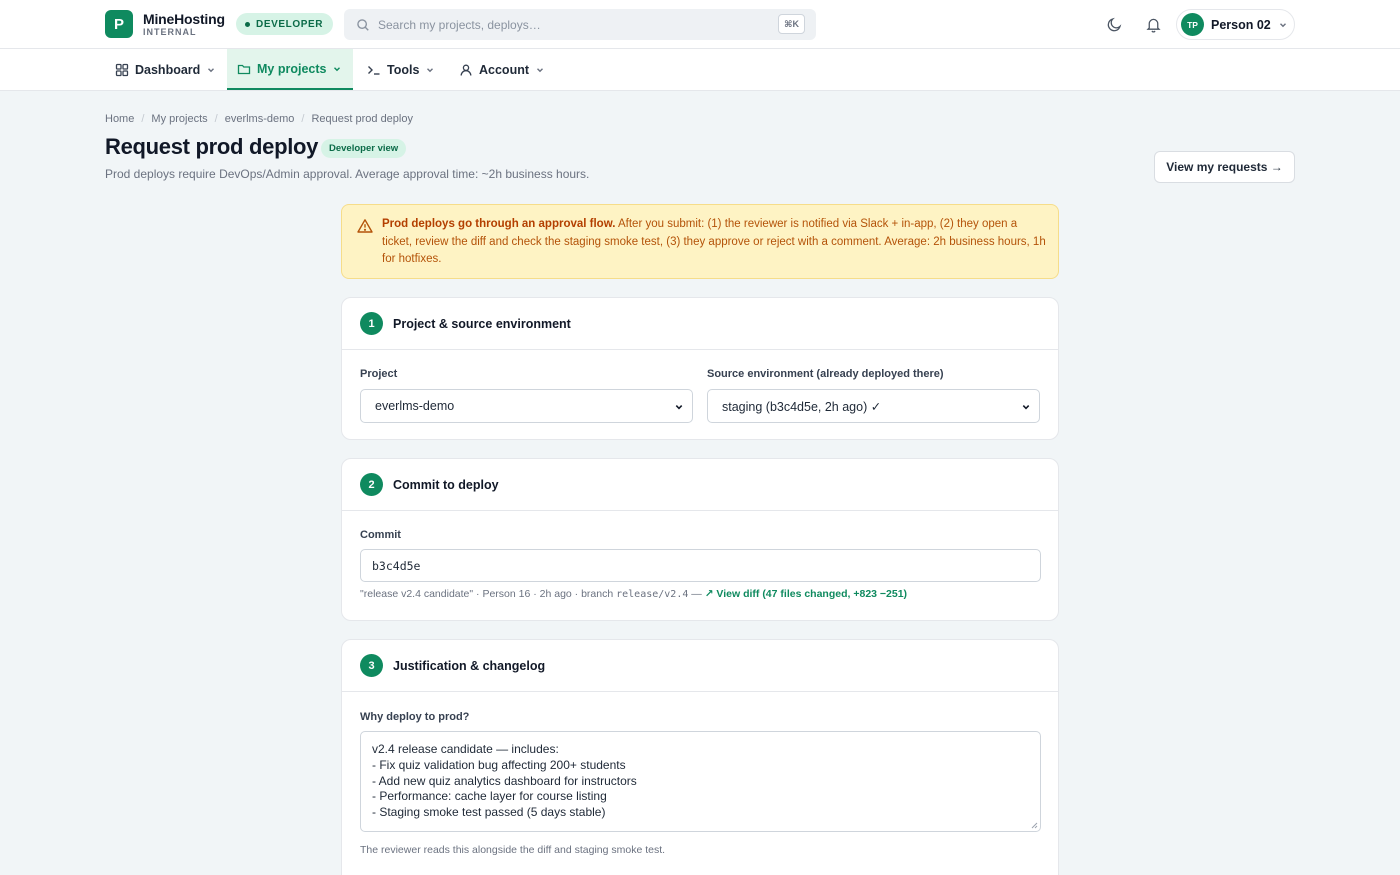  I want to click on moon-icon, so click(1114, 24).